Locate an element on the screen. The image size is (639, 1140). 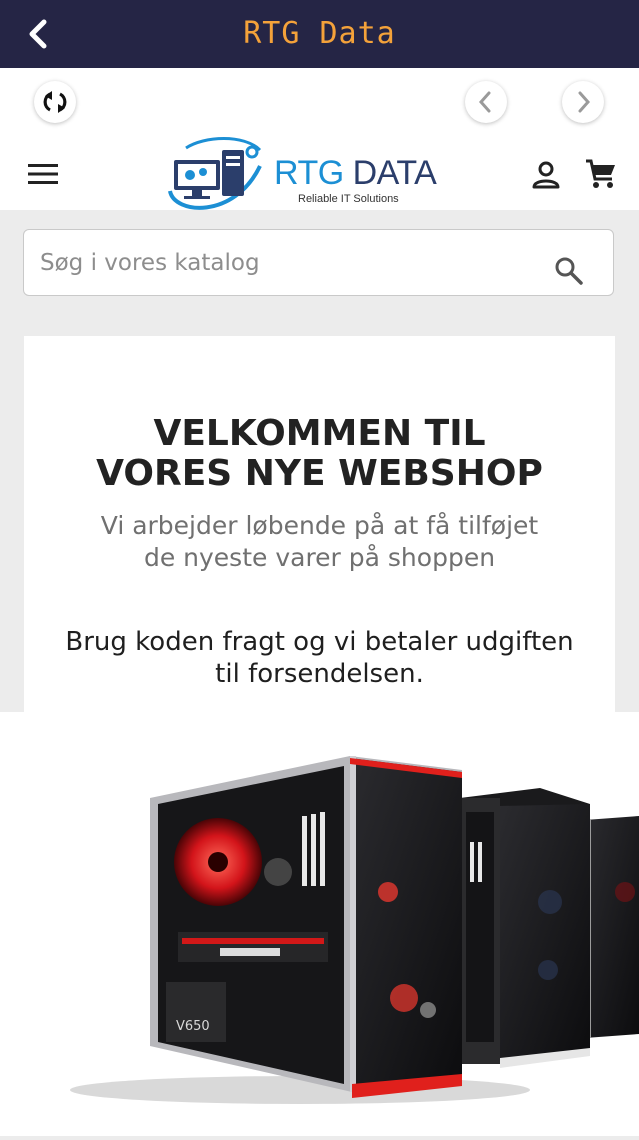
logo-wordmark: RTG DATA is located at coordinates (355, 173).